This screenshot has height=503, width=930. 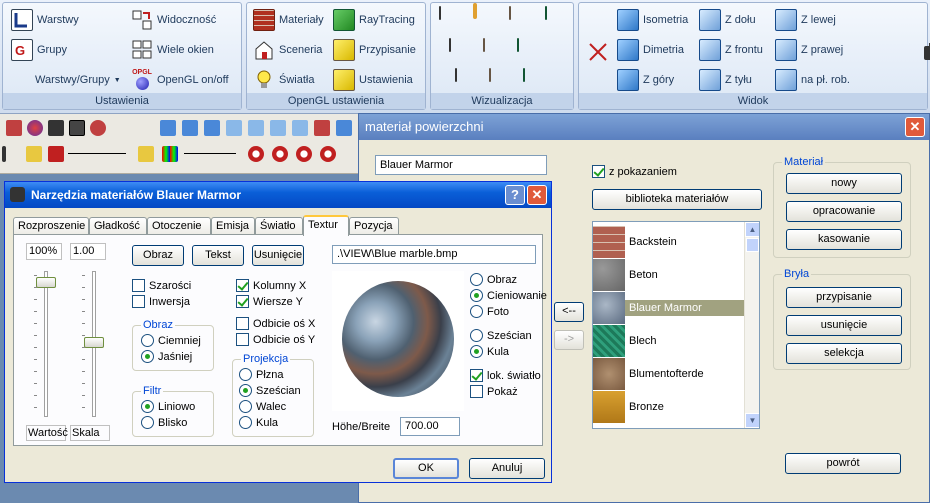 I want to click on solid-cube-icon, so click(x=510, y=13).